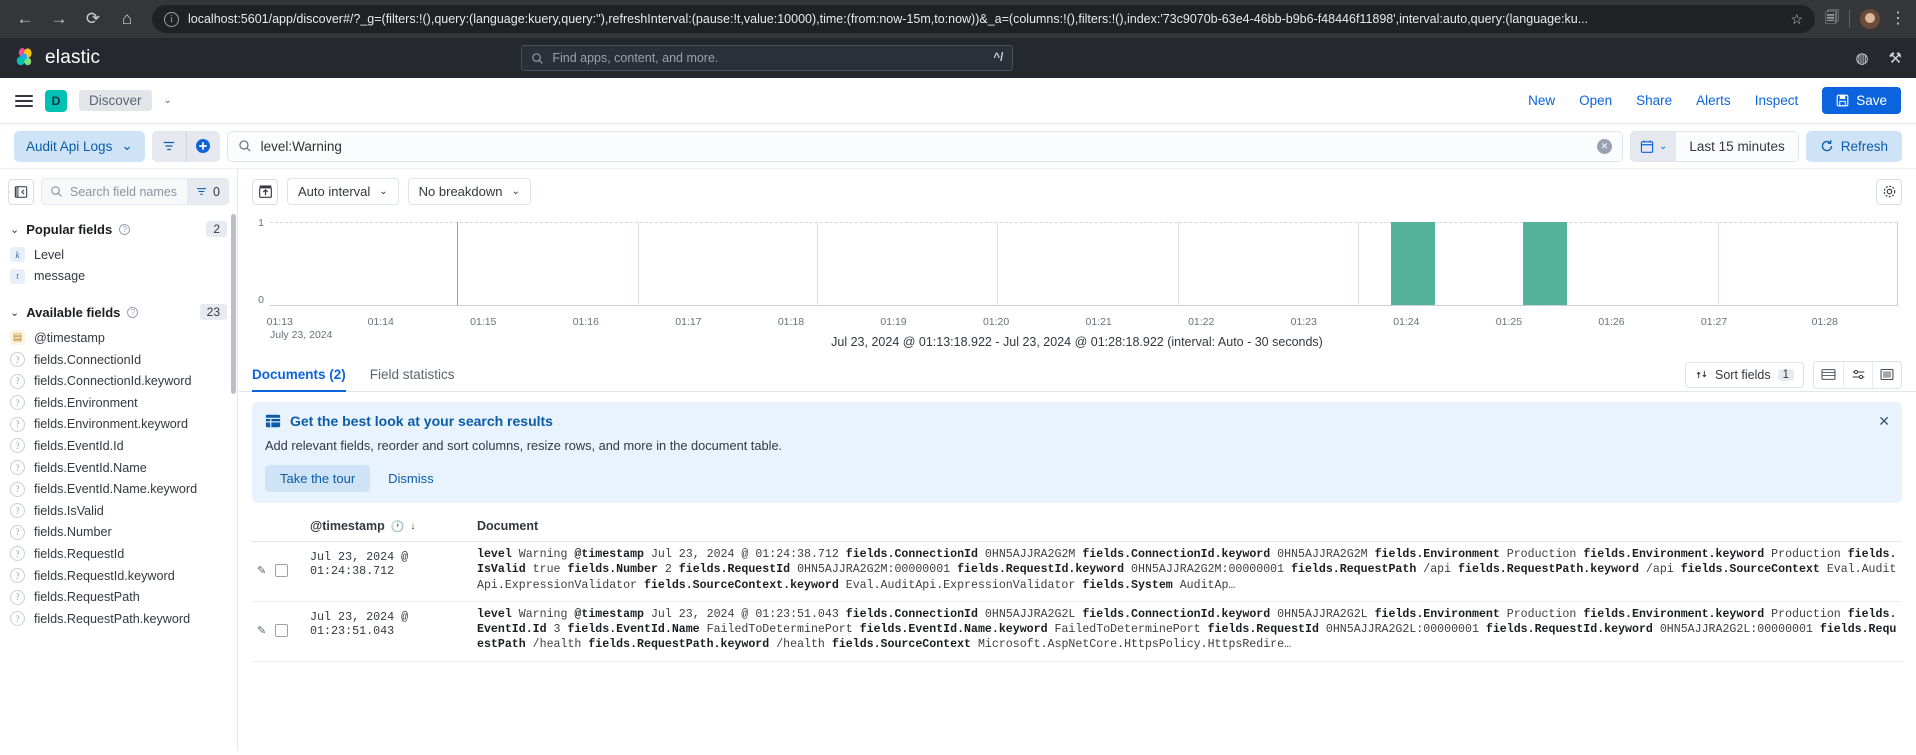  Describe the element at coordinates (135, 191) in the screenshot. I see `field-search-input: Search field names 0` at that location.